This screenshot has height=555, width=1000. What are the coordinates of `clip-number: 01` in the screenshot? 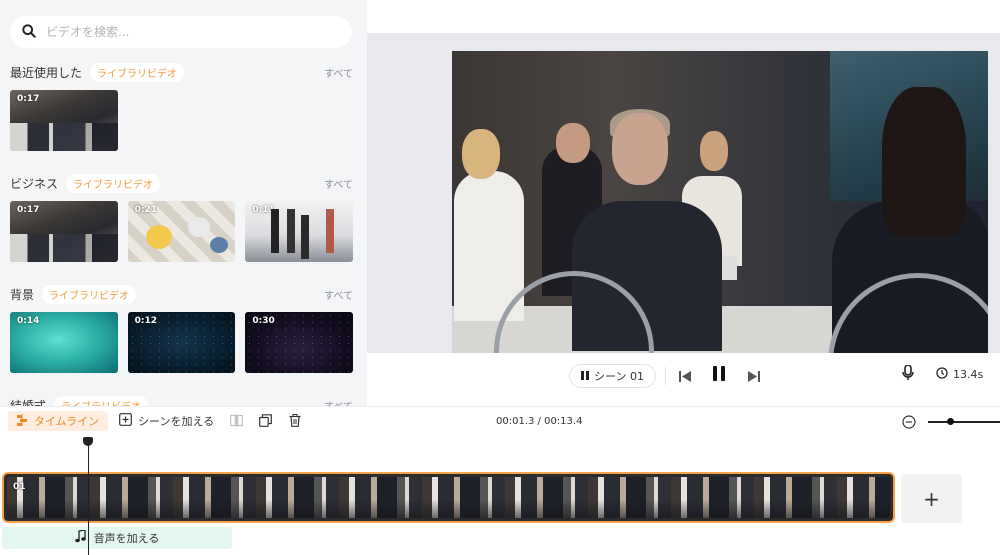 It's located at (19, 487).